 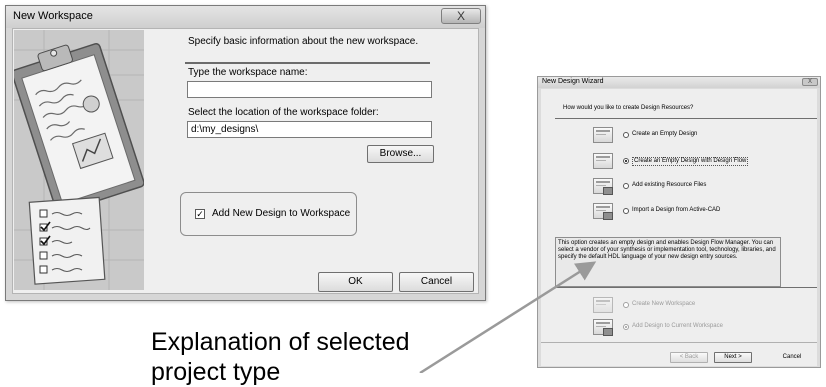 I want to click on pointer-arrow, so click(x=508, y=317).